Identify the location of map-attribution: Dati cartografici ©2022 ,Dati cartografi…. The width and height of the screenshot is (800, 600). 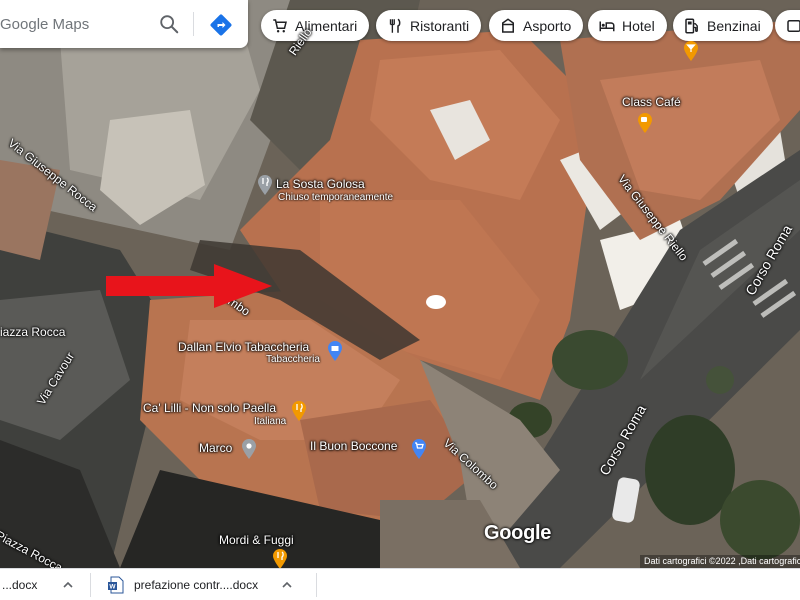
(720, 561).